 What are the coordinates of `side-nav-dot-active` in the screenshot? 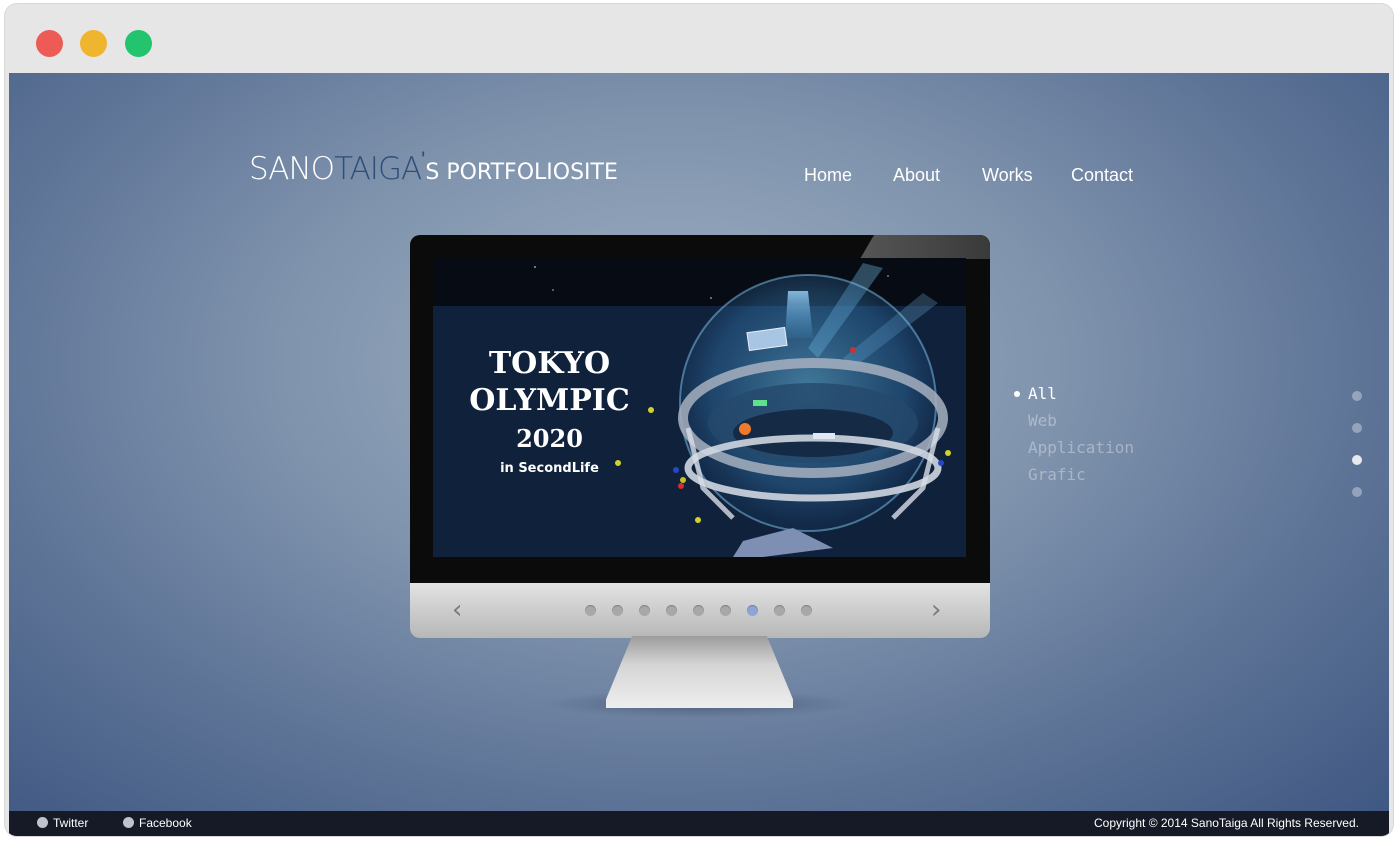 It's located at (1357, 460).